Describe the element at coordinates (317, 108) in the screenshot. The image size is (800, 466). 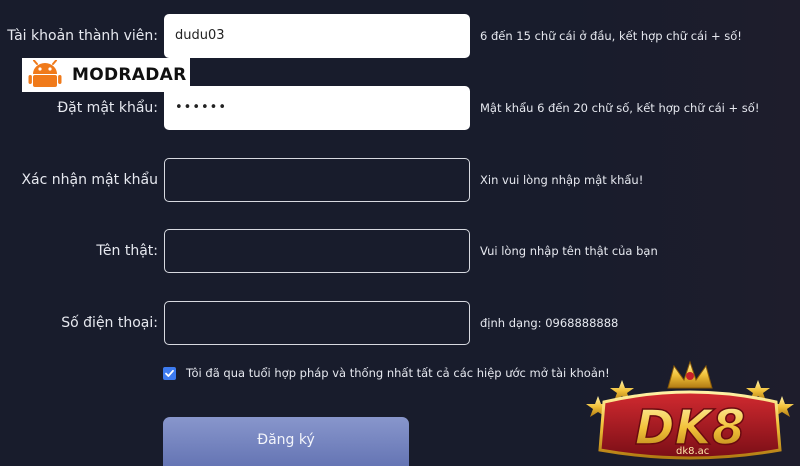
I see `password-input: ••••••` at that location.